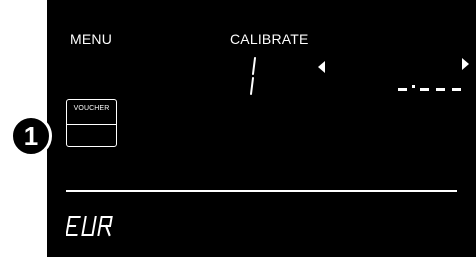 Image resolution: width=476 pixels, height=257 pixels. Describe the element at coordinates (31, 136) in the screenshot. I see `callout-number: 1` at that location.